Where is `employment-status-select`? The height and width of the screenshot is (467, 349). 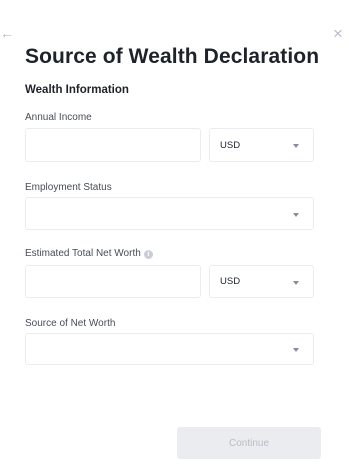
employment-status-select is located at coordinates (169, 213).